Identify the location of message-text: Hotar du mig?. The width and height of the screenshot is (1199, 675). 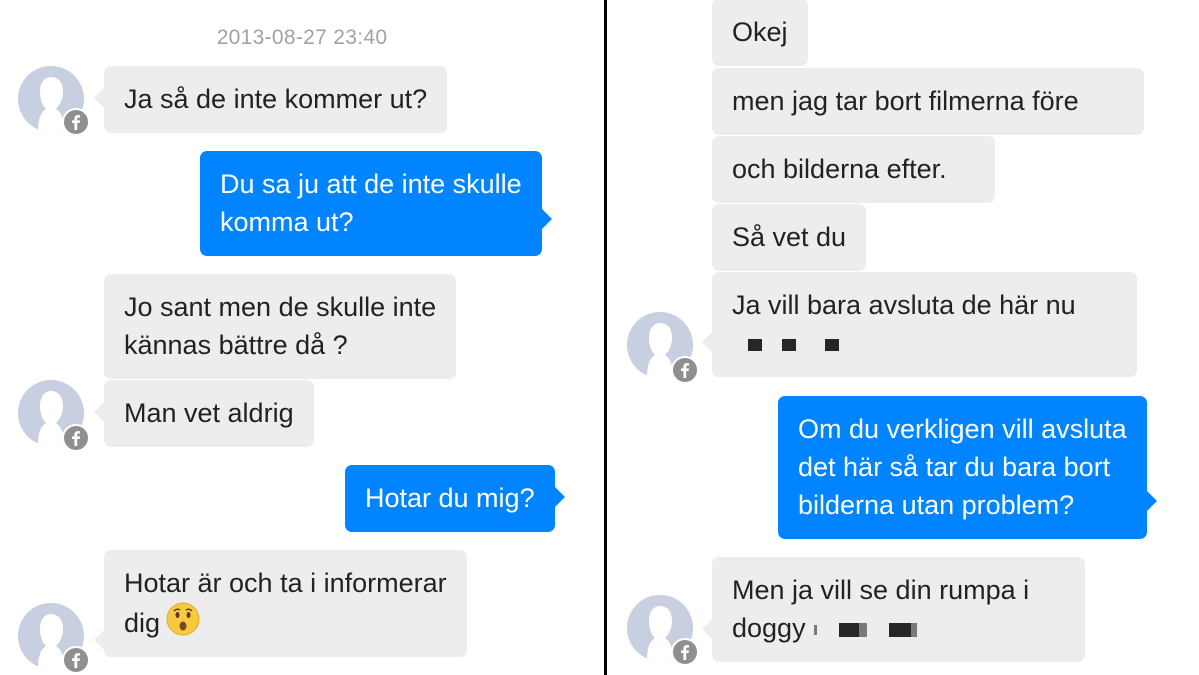
(450, 498).